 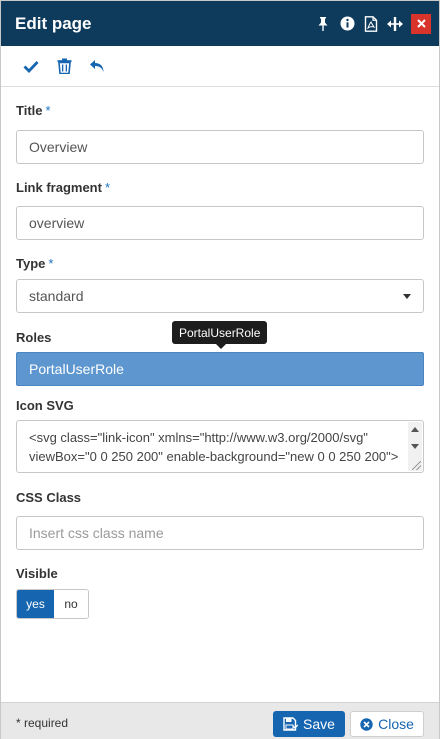 What do you see at coordinates (323, 24) in the screenshot?
I see `pin-icon` at bounding box center [323, 24].